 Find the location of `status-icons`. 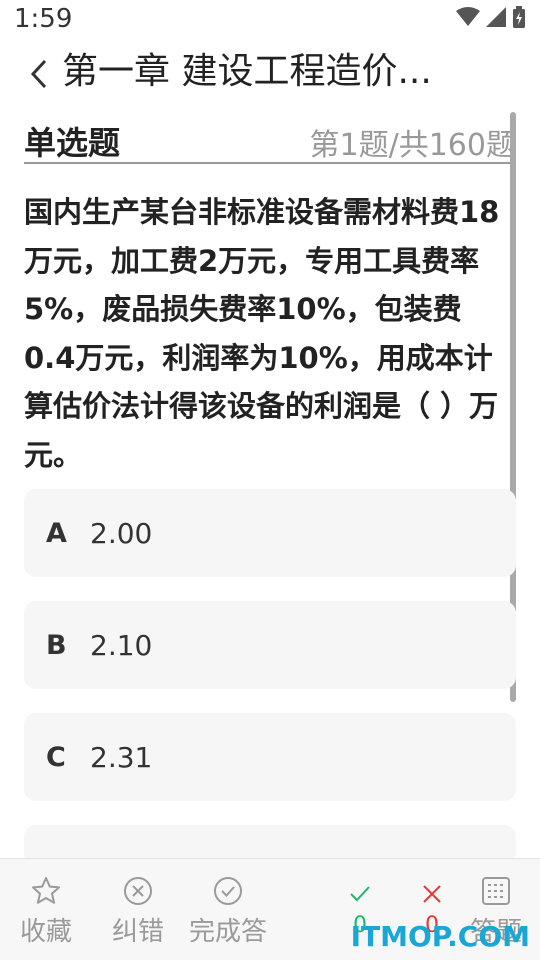

status-icons is located at coordinates (491, 17).